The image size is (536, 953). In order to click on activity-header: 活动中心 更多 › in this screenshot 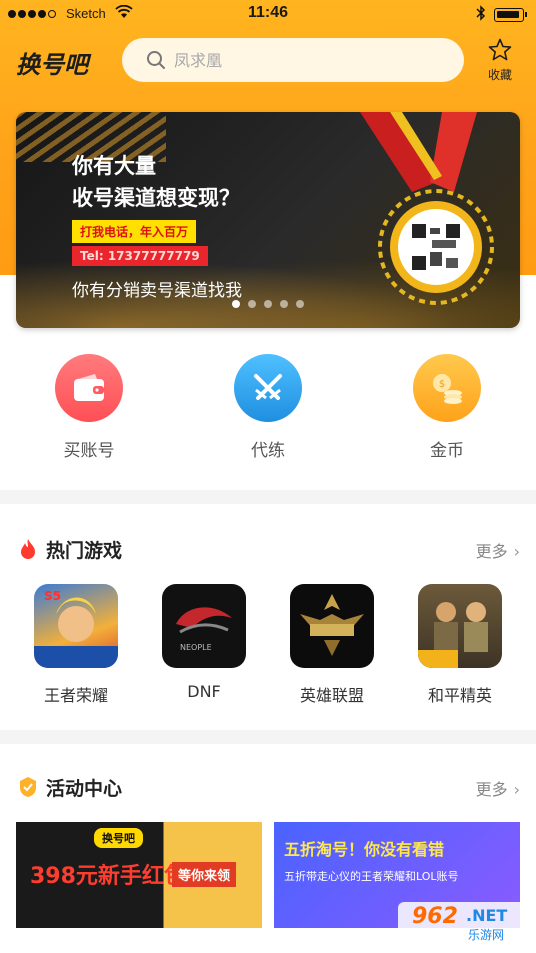, I will do `click(268, 786)`.